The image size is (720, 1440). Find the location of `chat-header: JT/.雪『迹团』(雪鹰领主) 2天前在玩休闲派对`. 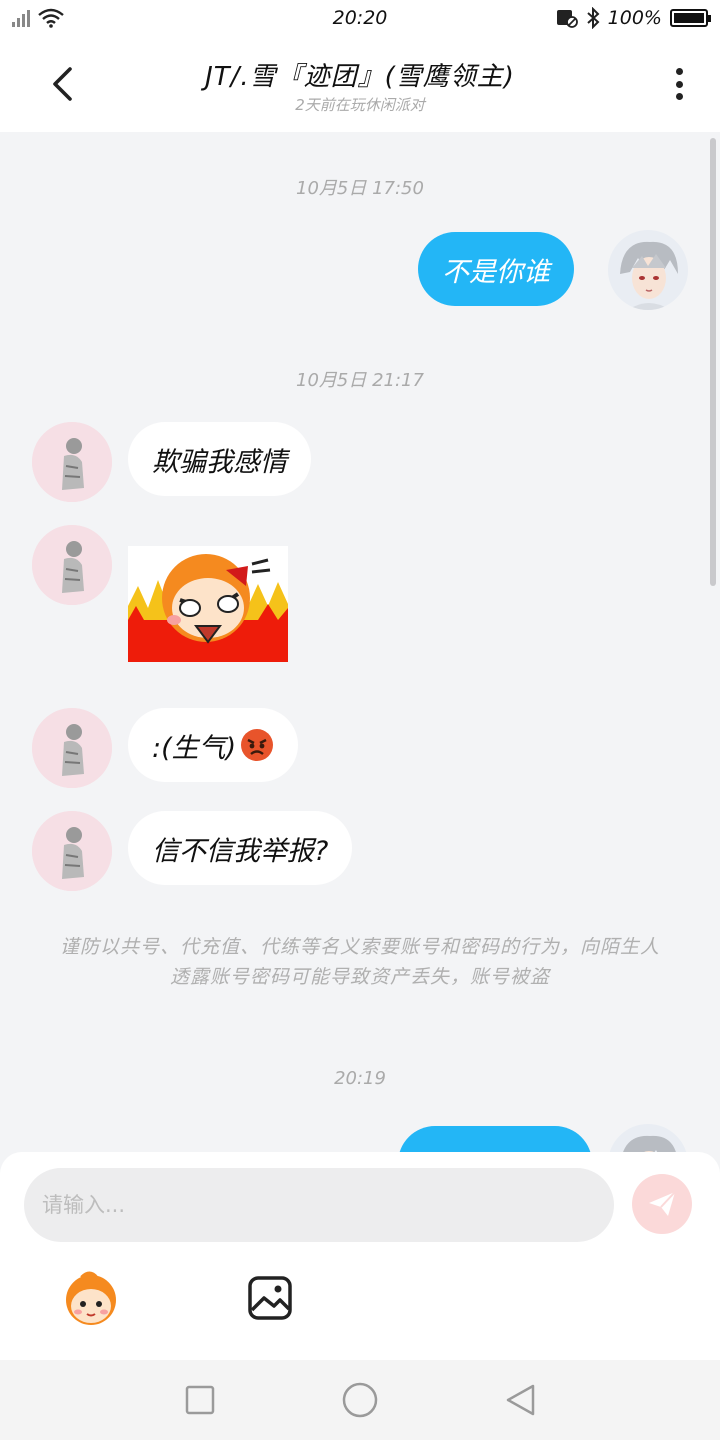

chat-header: JT/.雪『迹团』(雪鹰领主) 2天前在玩休闲派对 is located at coordinates (360, 84).